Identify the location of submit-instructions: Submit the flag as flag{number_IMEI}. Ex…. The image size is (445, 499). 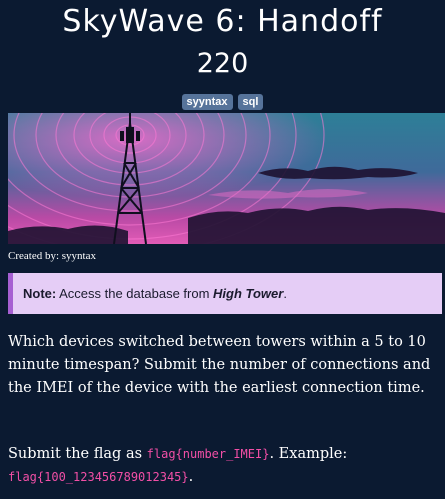
(225, 466).